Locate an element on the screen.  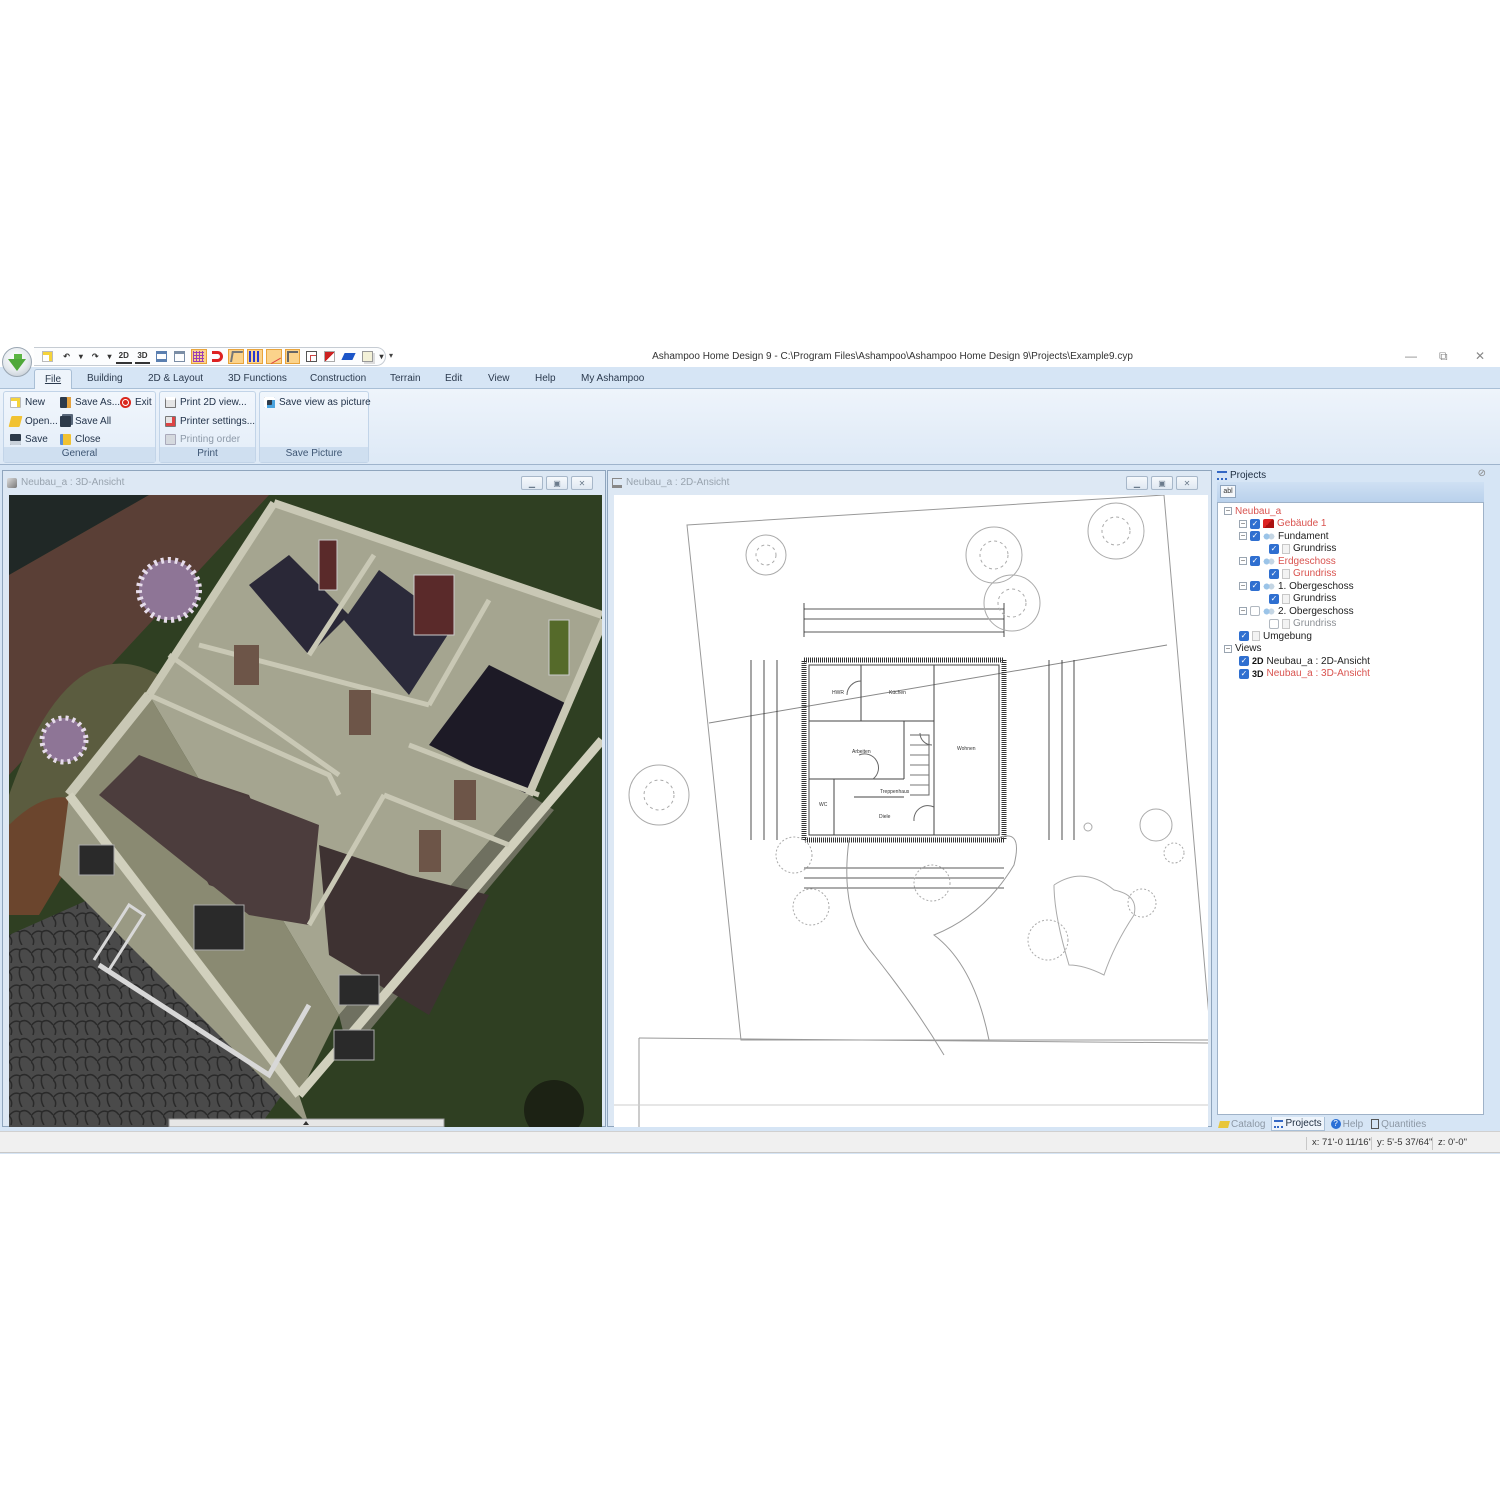
tree-node: − ✓ Erdgeschoss is located at coordinates (1287, 561).